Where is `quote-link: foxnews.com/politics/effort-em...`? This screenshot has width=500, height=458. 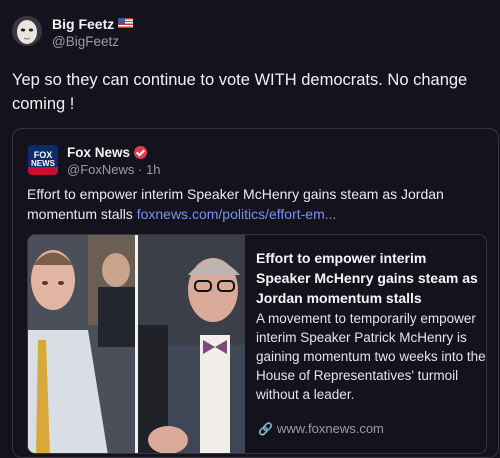 quote-link: foxnews.com/politics/effort-em... is located at coordinates (237, 214).